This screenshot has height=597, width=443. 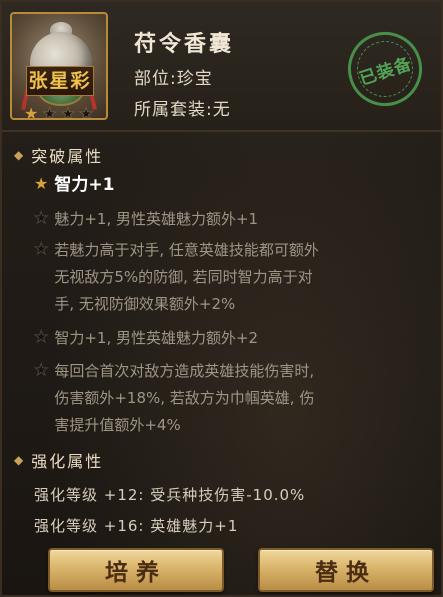 What do you see at coordinates (184, 44) in the screenshot?
I see `item-name: 苻令香囊` at bounding box center [184, 44].